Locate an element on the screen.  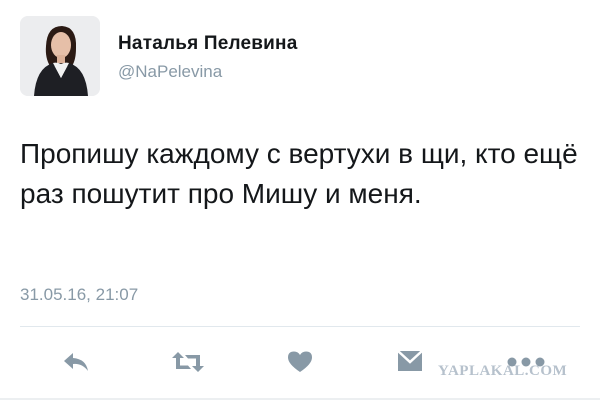
like-button is located at coordinates (300, 362).